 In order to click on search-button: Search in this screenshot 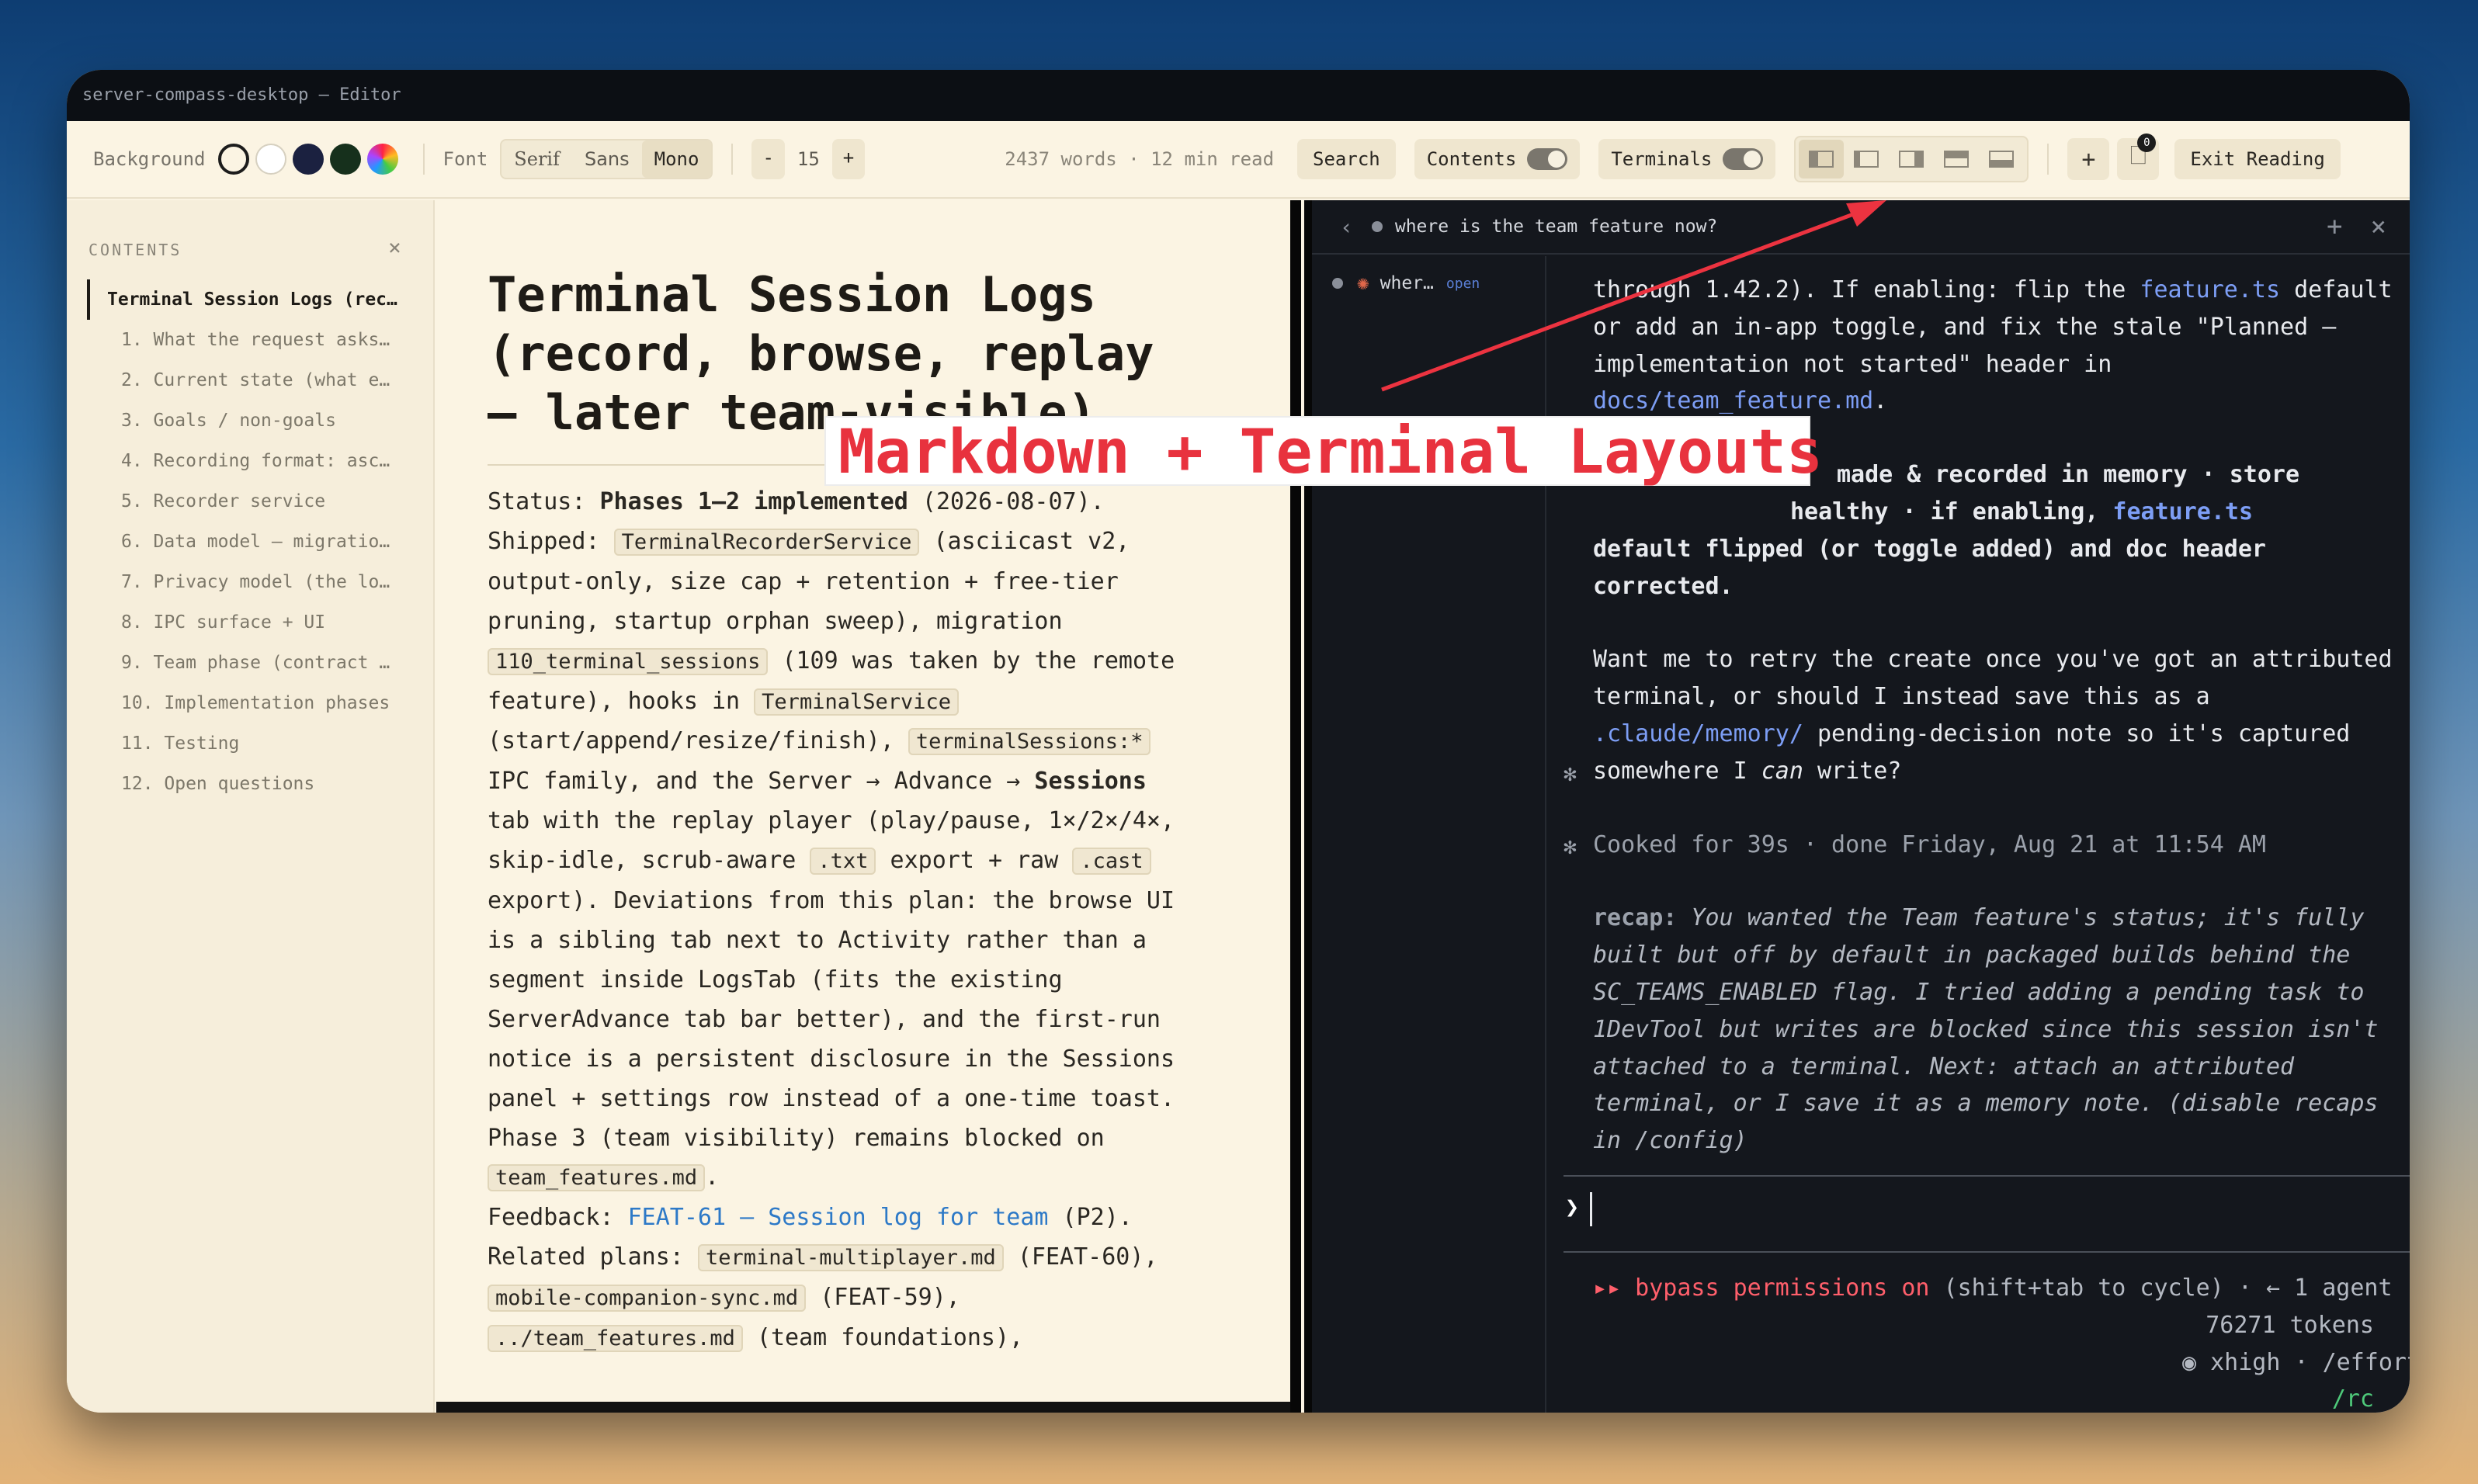, I will do `click(1346, 159)`.